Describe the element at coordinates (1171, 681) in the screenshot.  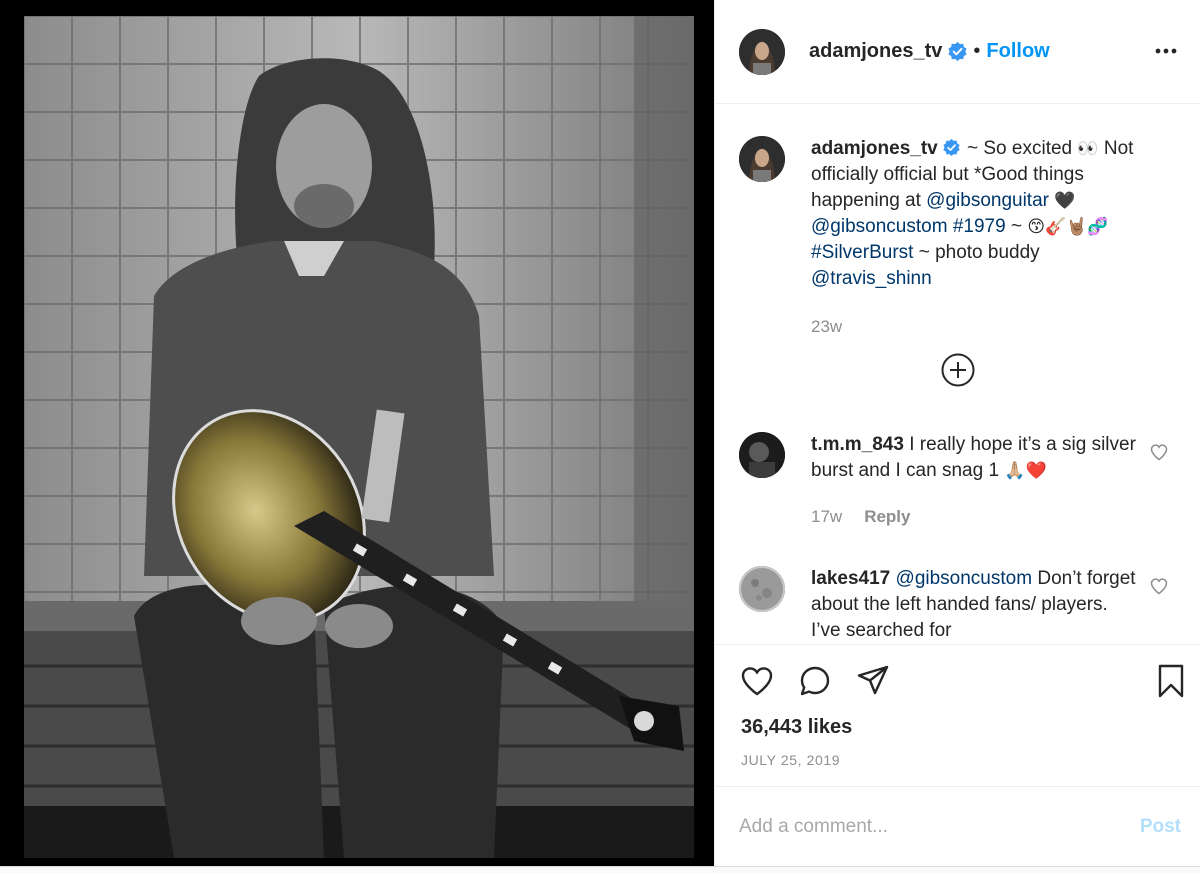
I see `bookmark-icon` at that location.